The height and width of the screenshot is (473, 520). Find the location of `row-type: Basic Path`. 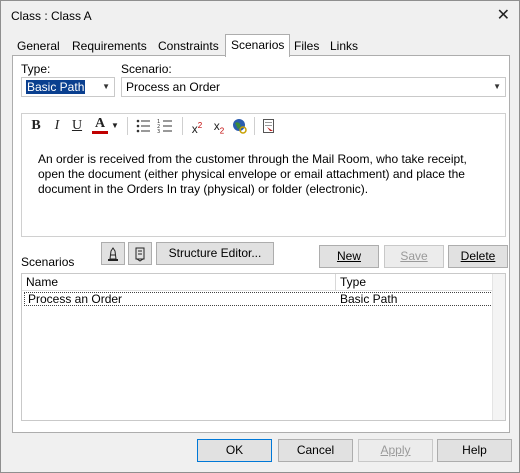

row-type: Basic Path is located at coordinates (369, 299).